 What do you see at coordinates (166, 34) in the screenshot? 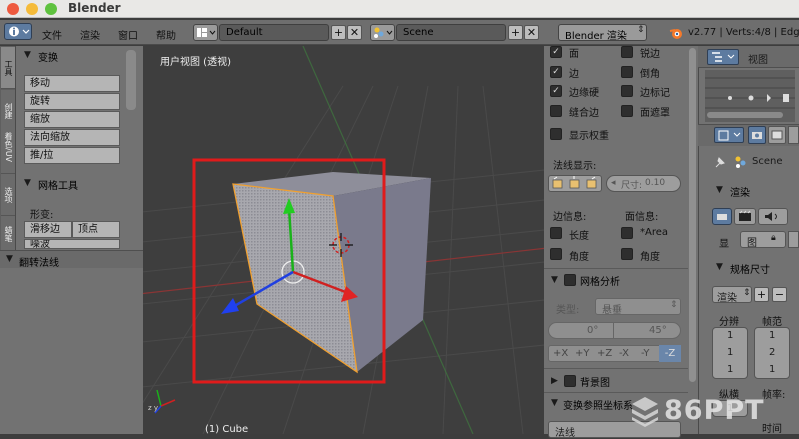
I see `menu-help: 帮助` at bounding box center [166, 34].